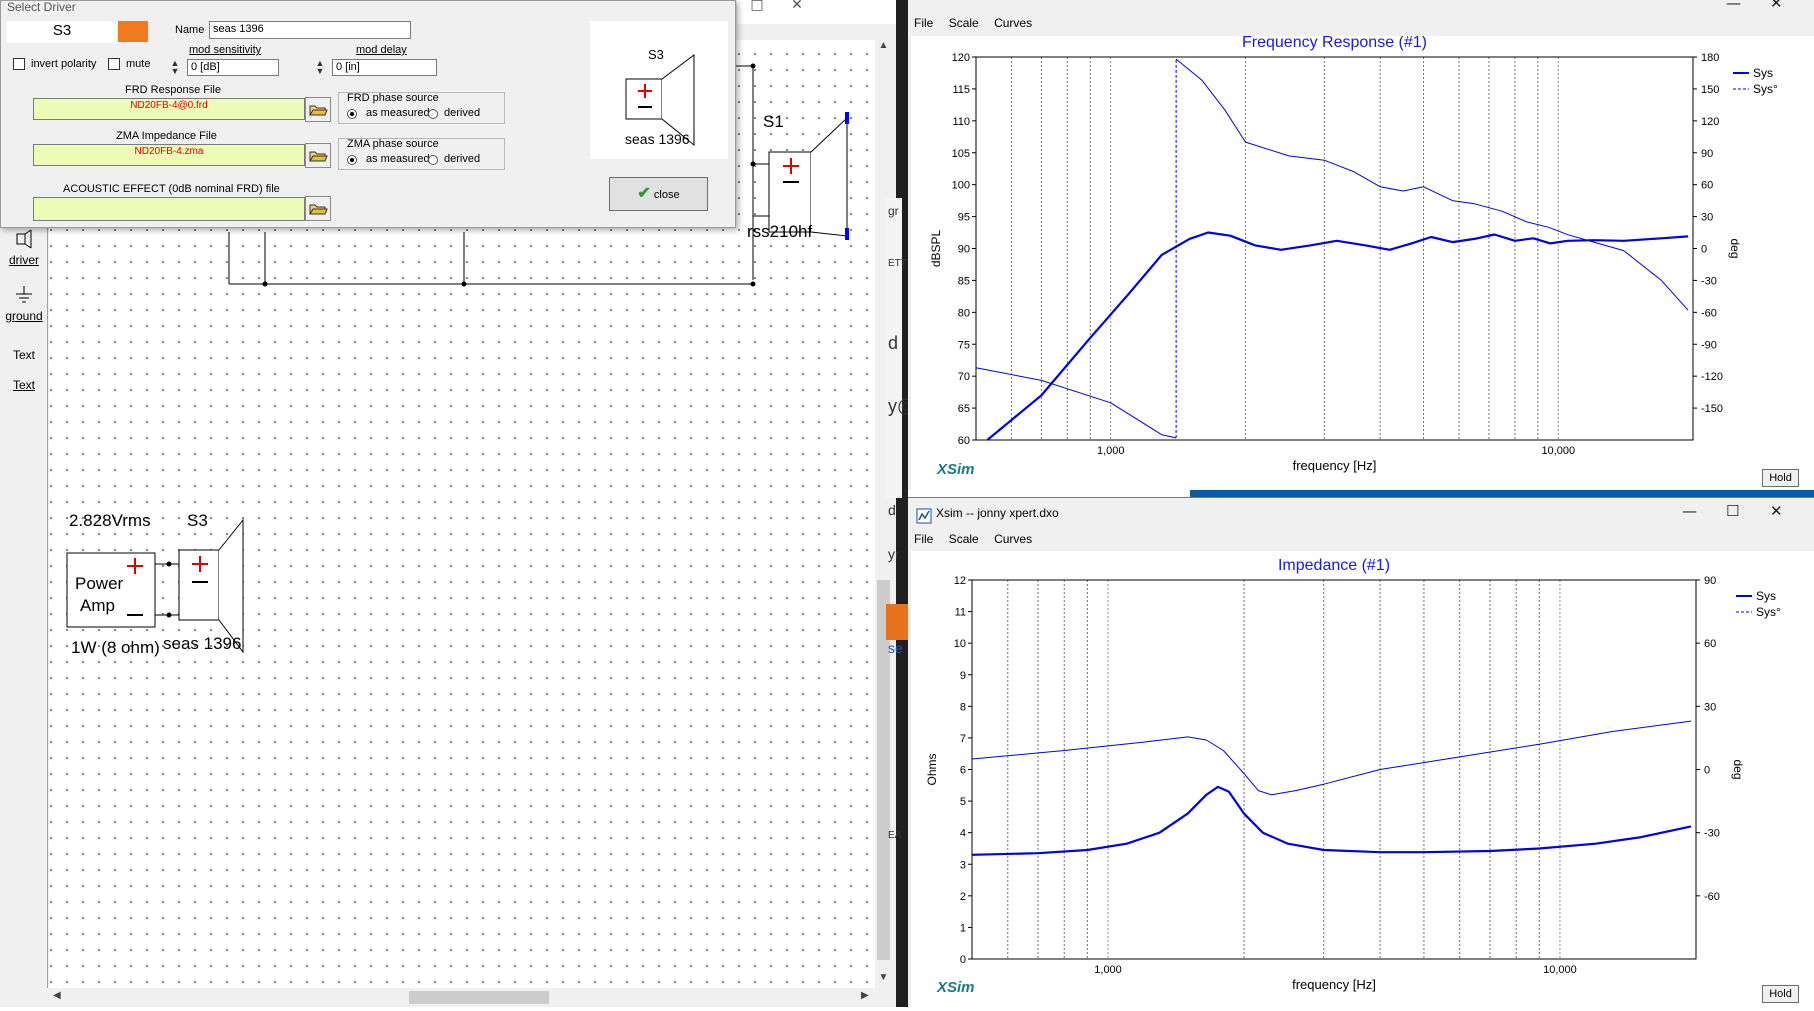 The width and height of the screenshot is (1814, 1011). Describe the element at coordinates (19, 64) in the screenshot. I see `invert-polarity-checkbox` at that location.